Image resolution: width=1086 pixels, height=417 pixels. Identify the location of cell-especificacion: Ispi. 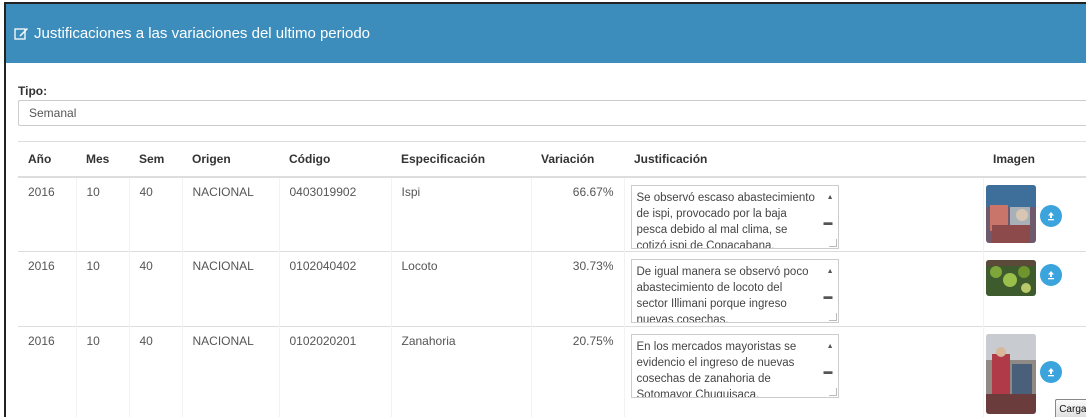
(461, 214).